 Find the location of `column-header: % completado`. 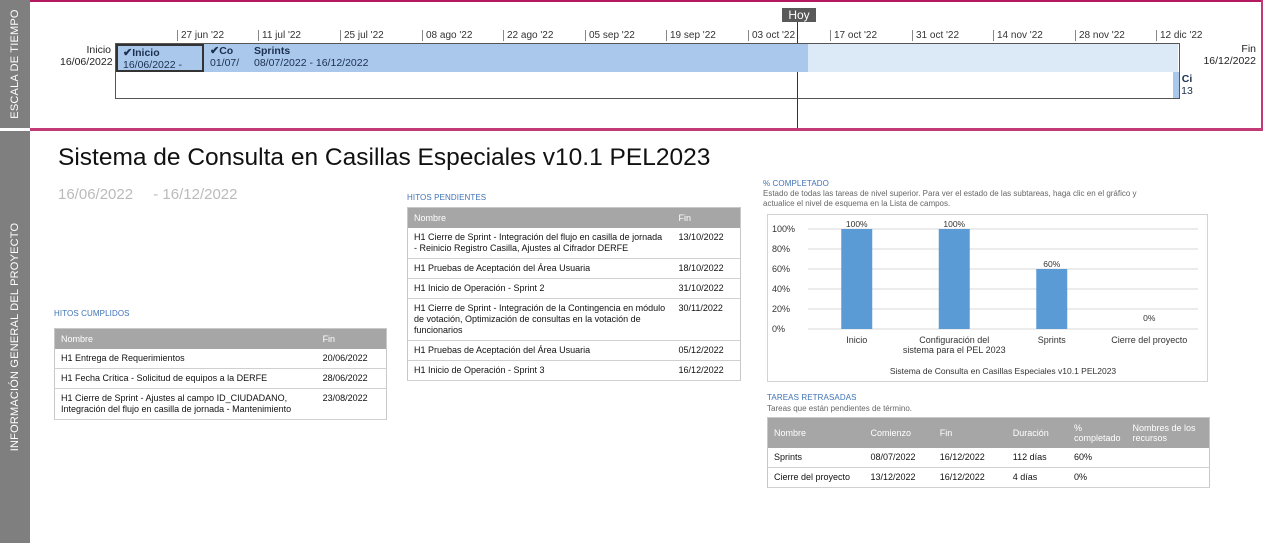

column-header: % completado is located at coordinates (1097, 432).